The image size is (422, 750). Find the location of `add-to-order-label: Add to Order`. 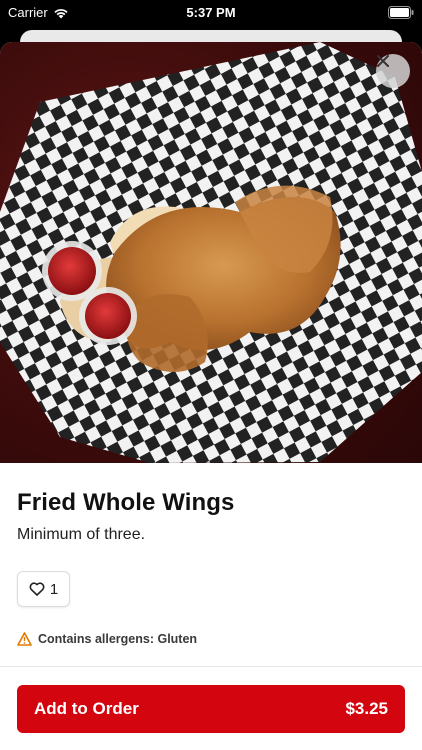

add-to-order-label: Add to Order is located at coordinates (86, 708).